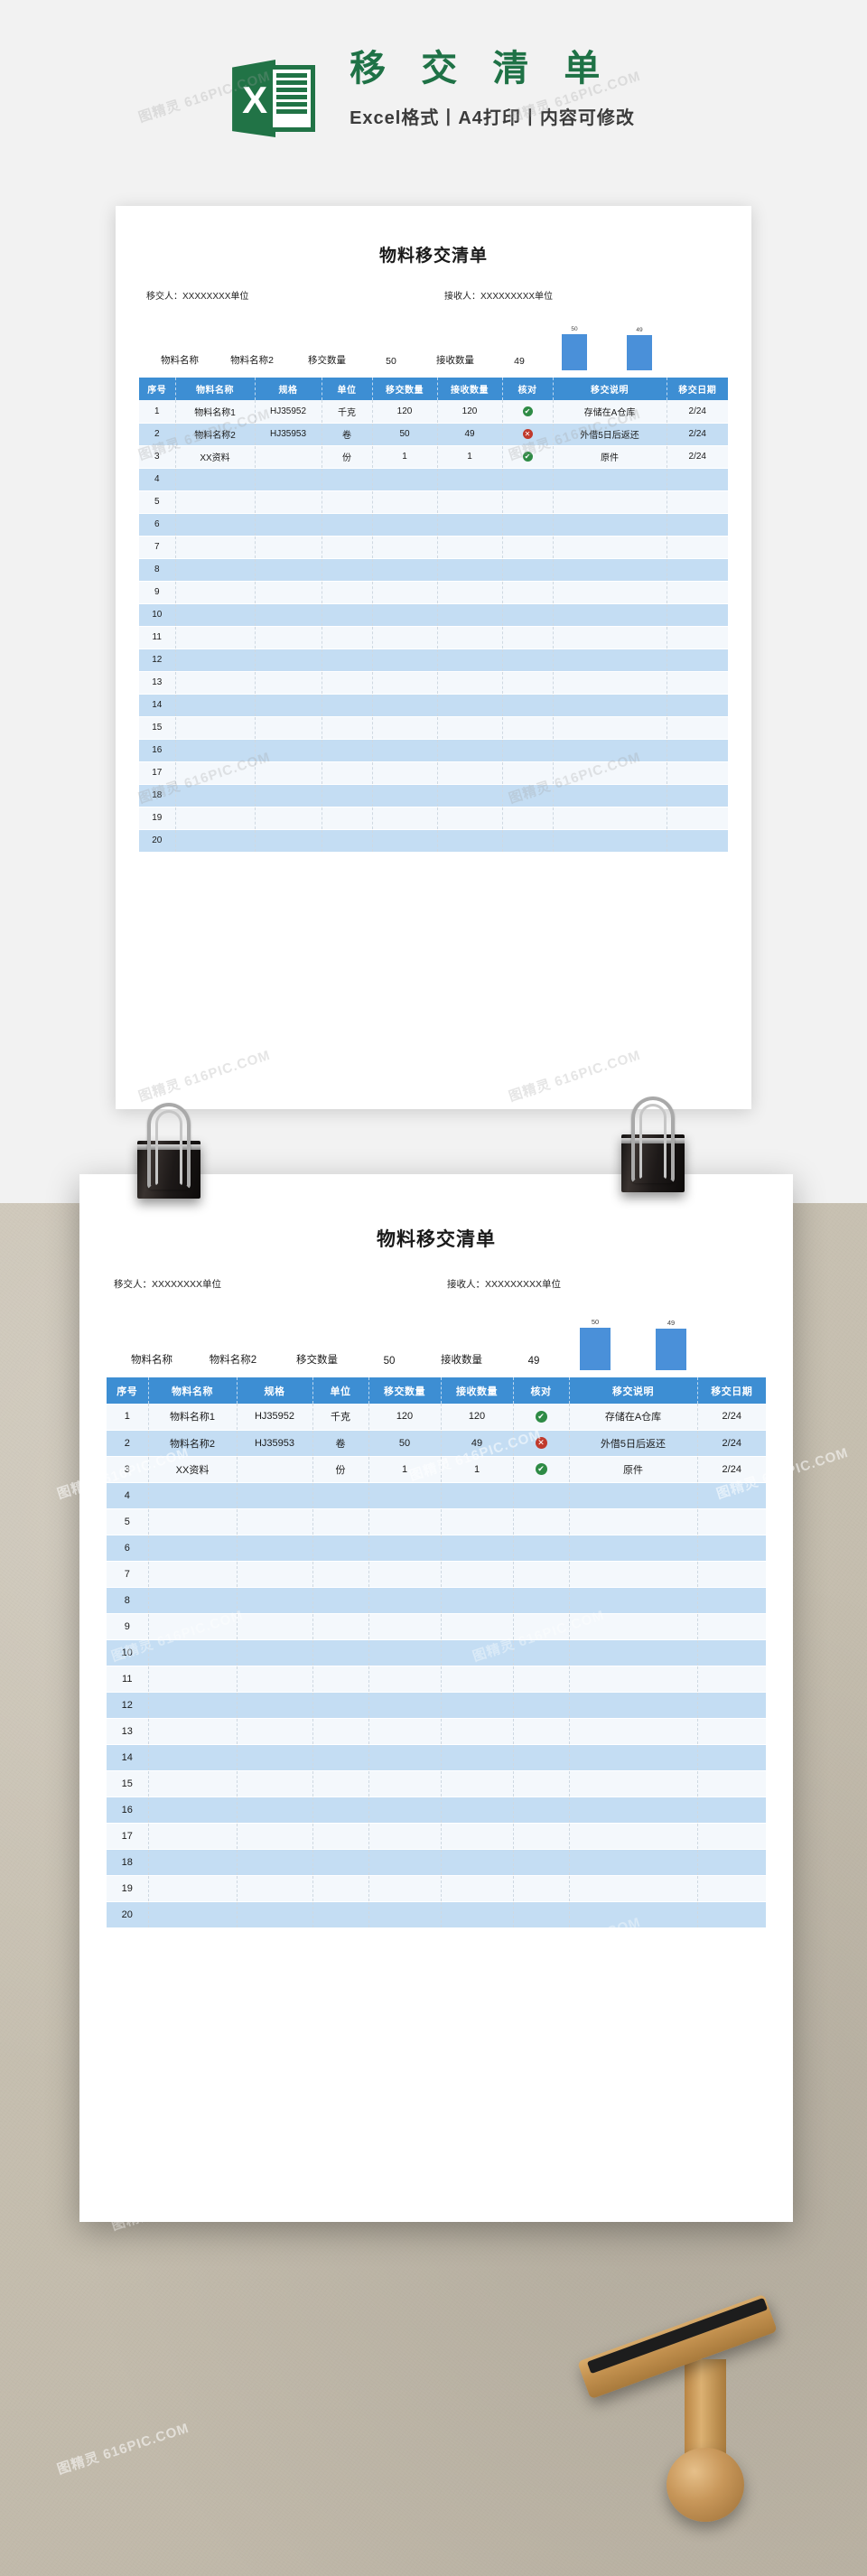  I want to click on cell-idx: 19, so click(128, 1888).